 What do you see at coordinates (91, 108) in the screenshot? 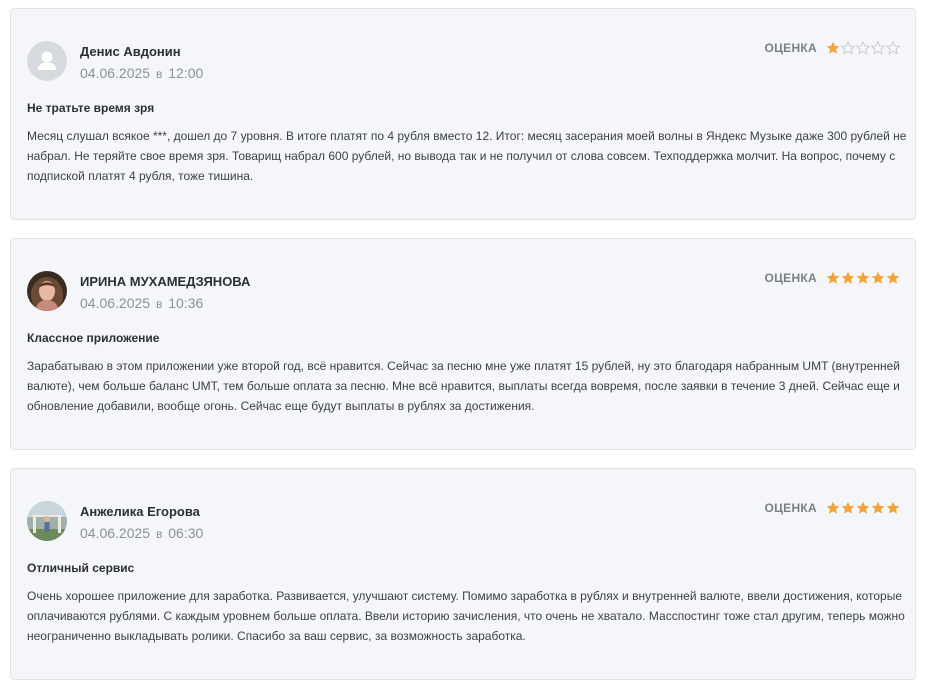
I see `review-title: Не тратьте время зря` at bounding box center [91, 108].